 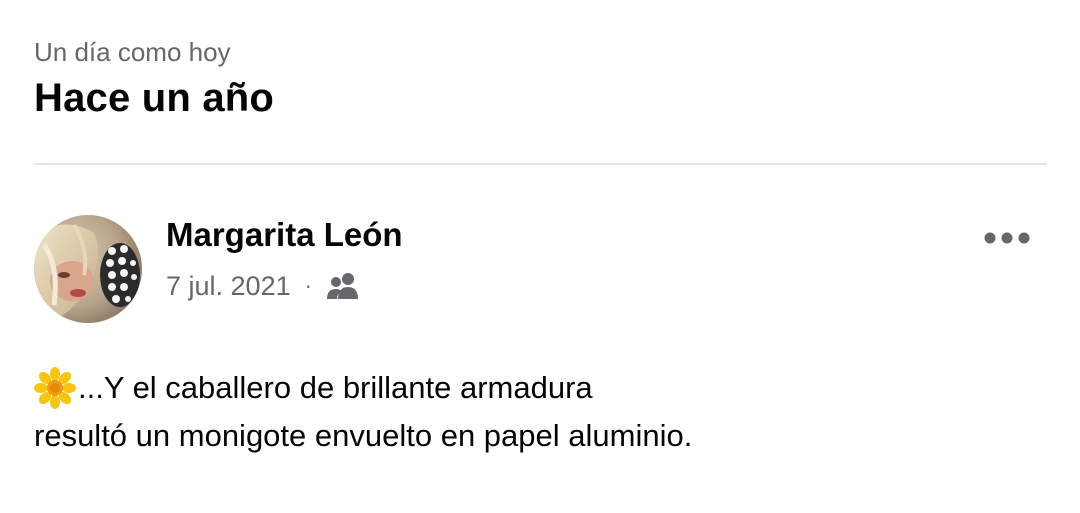 I want to click on more-options-button, so click(x=1007, y=238).